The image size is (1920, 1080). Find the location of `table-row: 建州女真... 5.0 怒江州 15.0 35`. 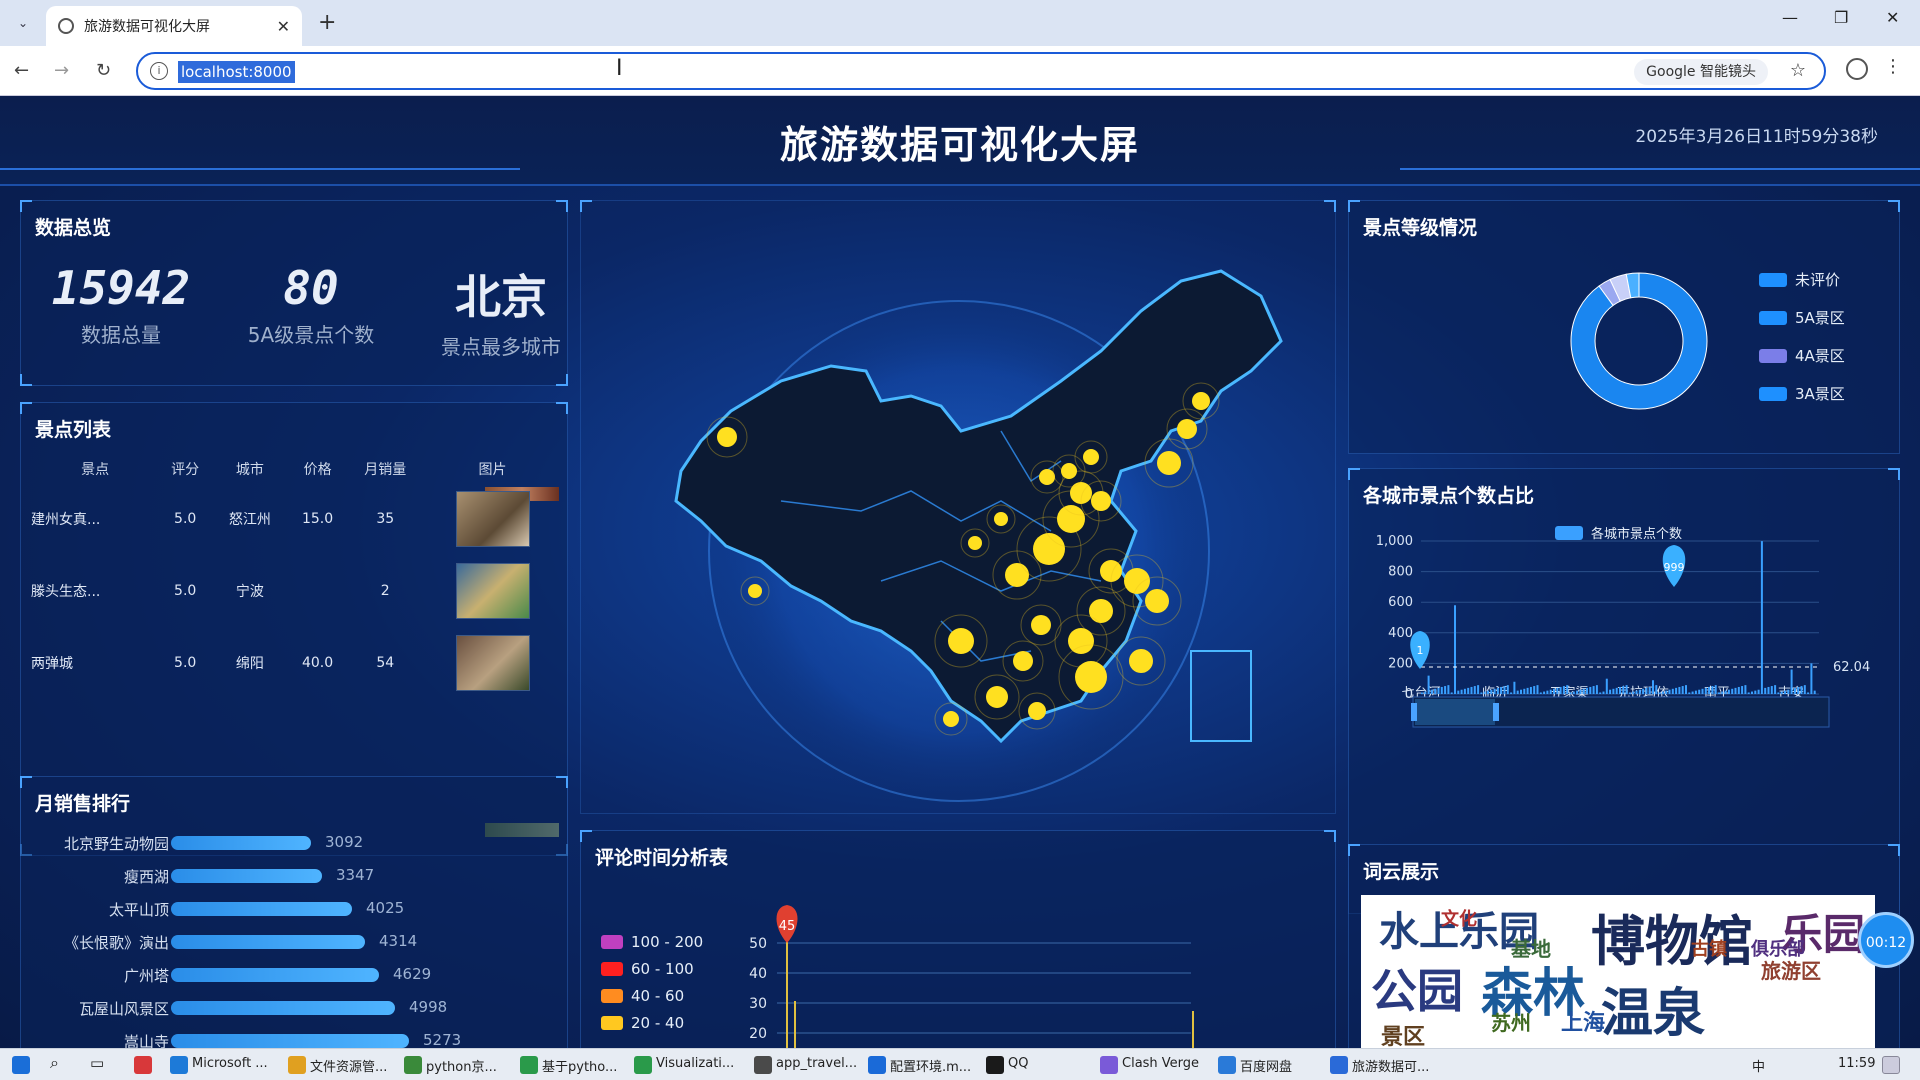

table-row: 建州女真... 5.0 怒江州 15.0 35 is located at coordinates (296, 519).